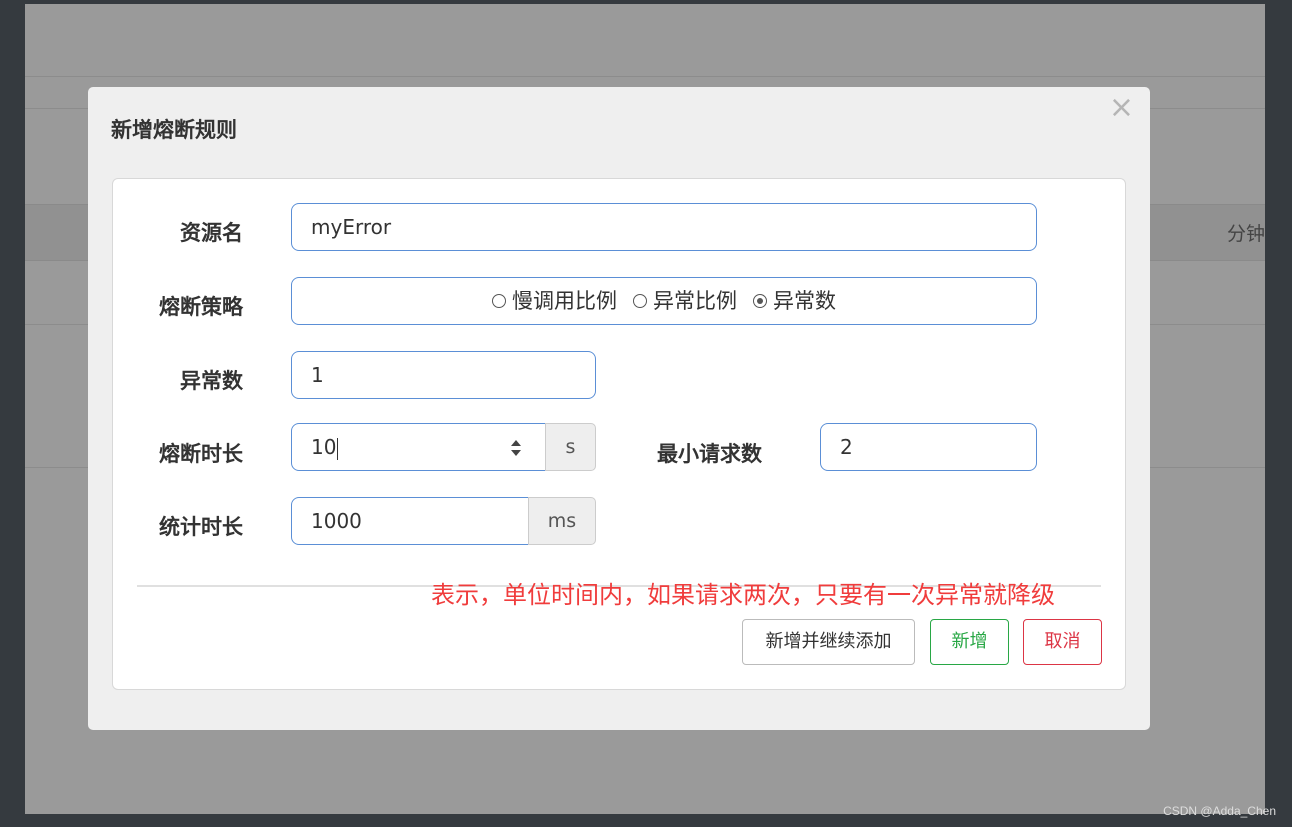  Describe the element at coordinates (562, 521) in the screenshot. I see `stat-duration-unit: ms` at that location.